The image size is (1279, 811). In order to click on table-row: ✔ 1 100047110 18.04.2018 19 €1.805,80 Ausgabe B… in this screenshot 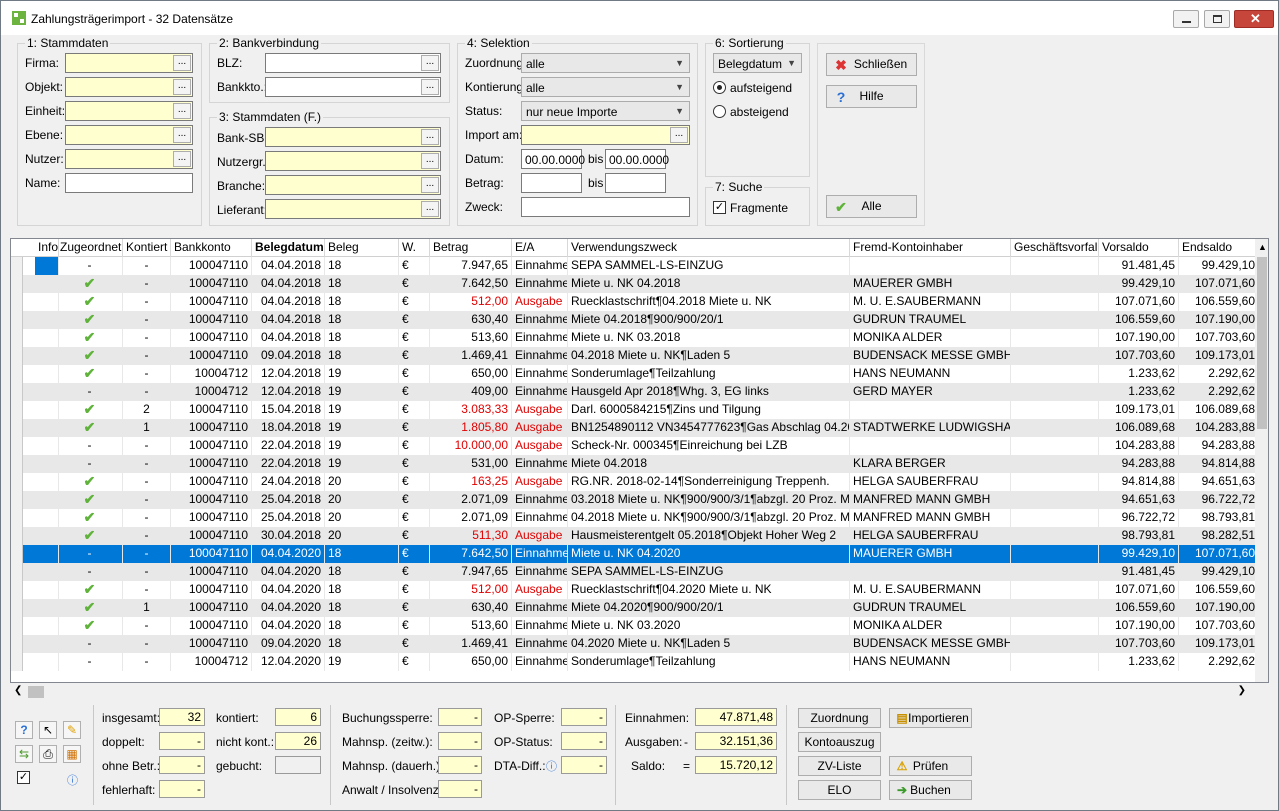, I will do `click(635, 428)`.